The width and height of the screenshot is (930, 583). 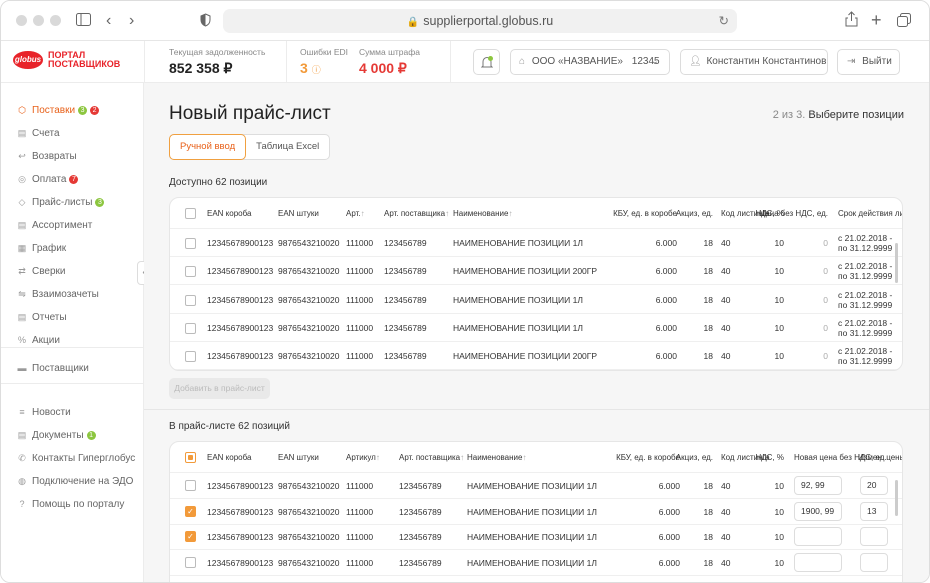 I want to click on address-bar: 🔒 supplierportal.globus.ru ↻, so click(x=480, y=21).